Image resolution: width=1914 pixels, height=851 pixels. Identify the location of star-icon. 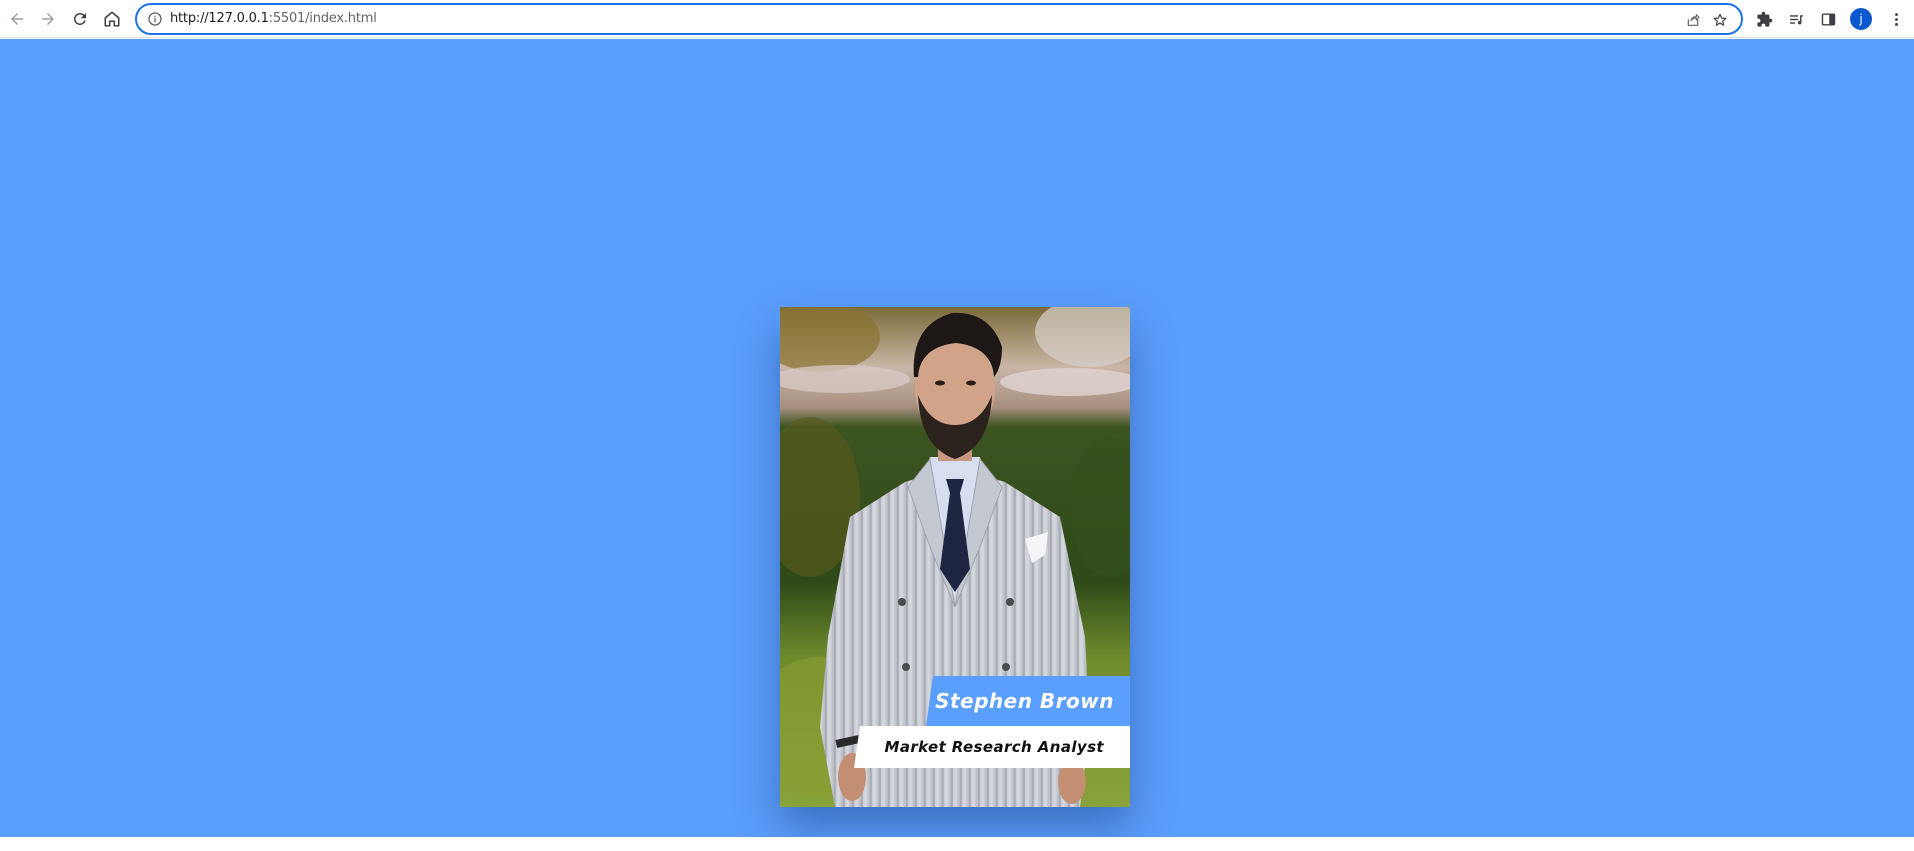
(1720, 19).